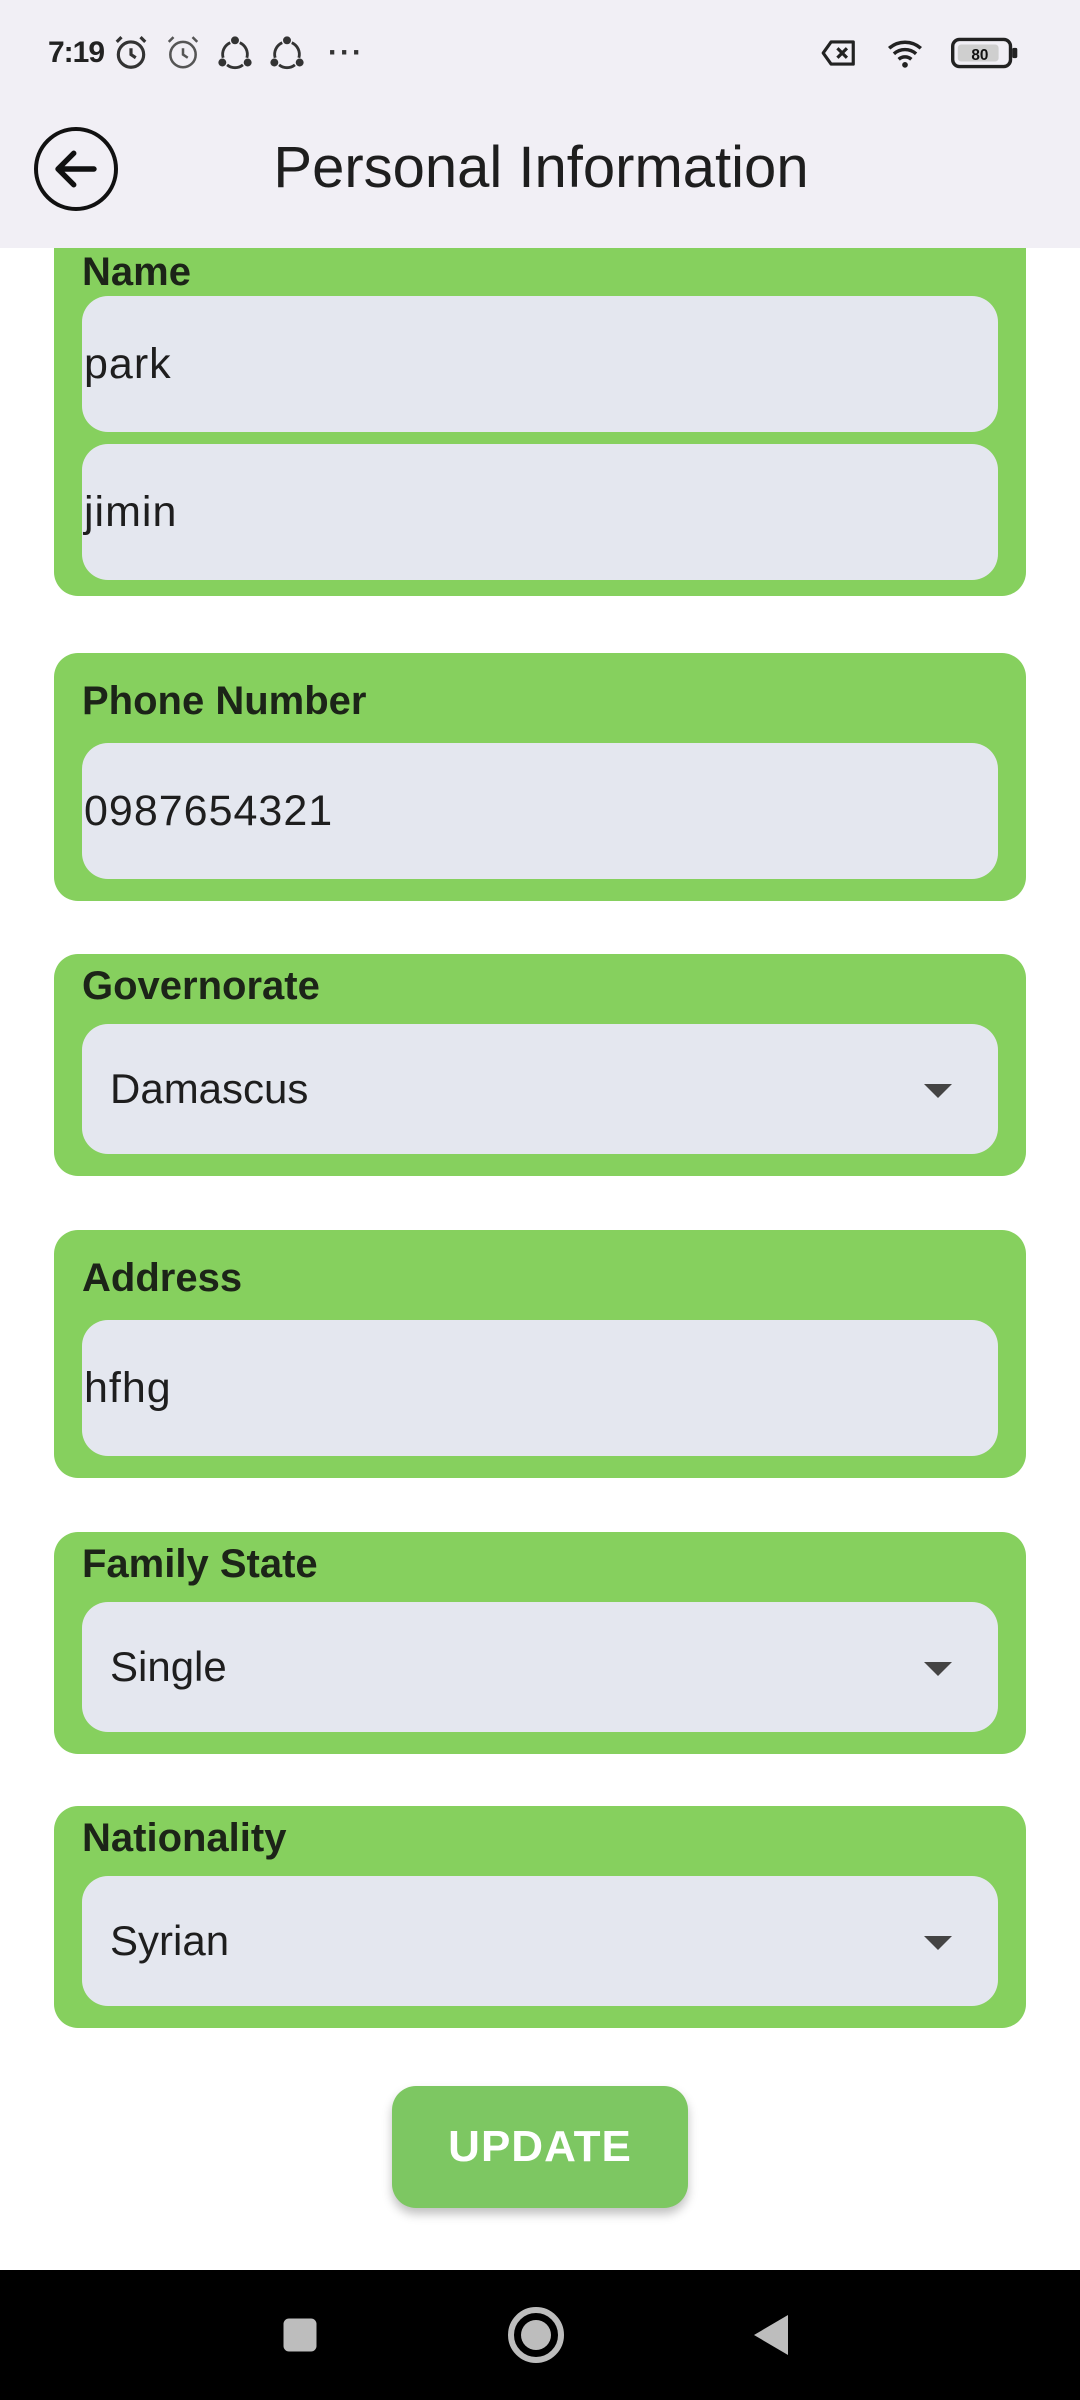 Image resolution: width=1080 pixels, height=2400 pixels. Describe the element at coordinates (540, 1388) in the screenshot. I see `address-field: hfhg` at that location.